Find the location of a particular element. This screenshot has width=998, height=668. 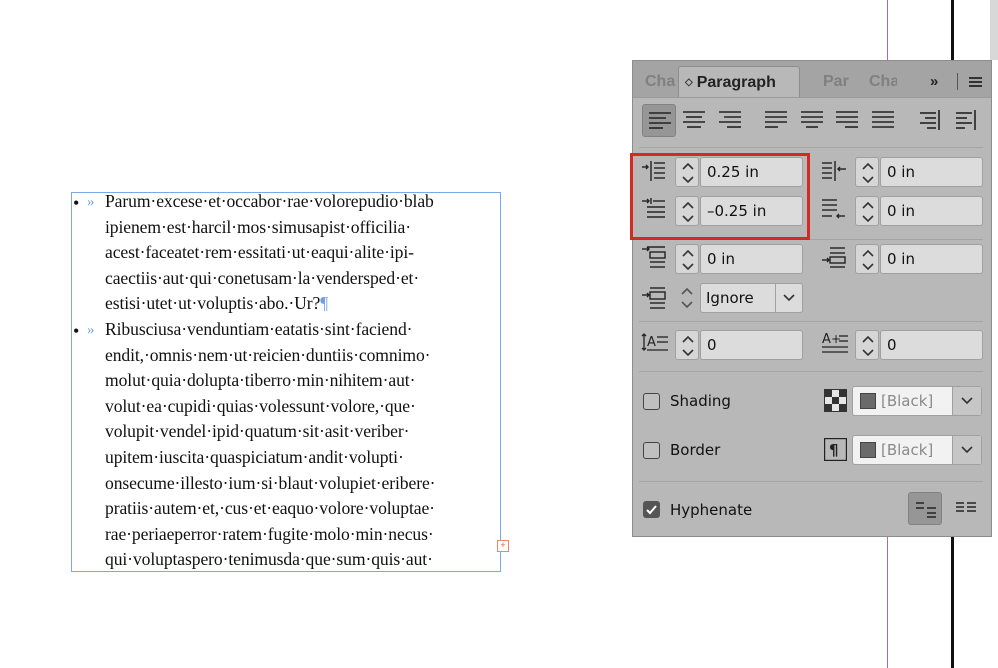

shading-checkbox is located at coordinates (651, 401).